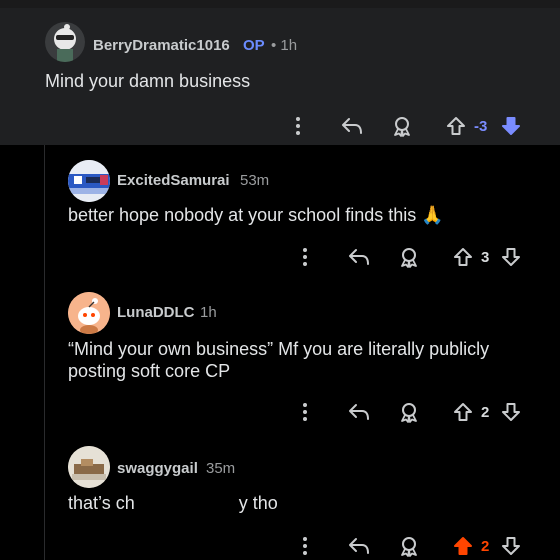  Describe the element at coordinates (186, 502) in the screenshot. I see `censor-redaction` at that location.